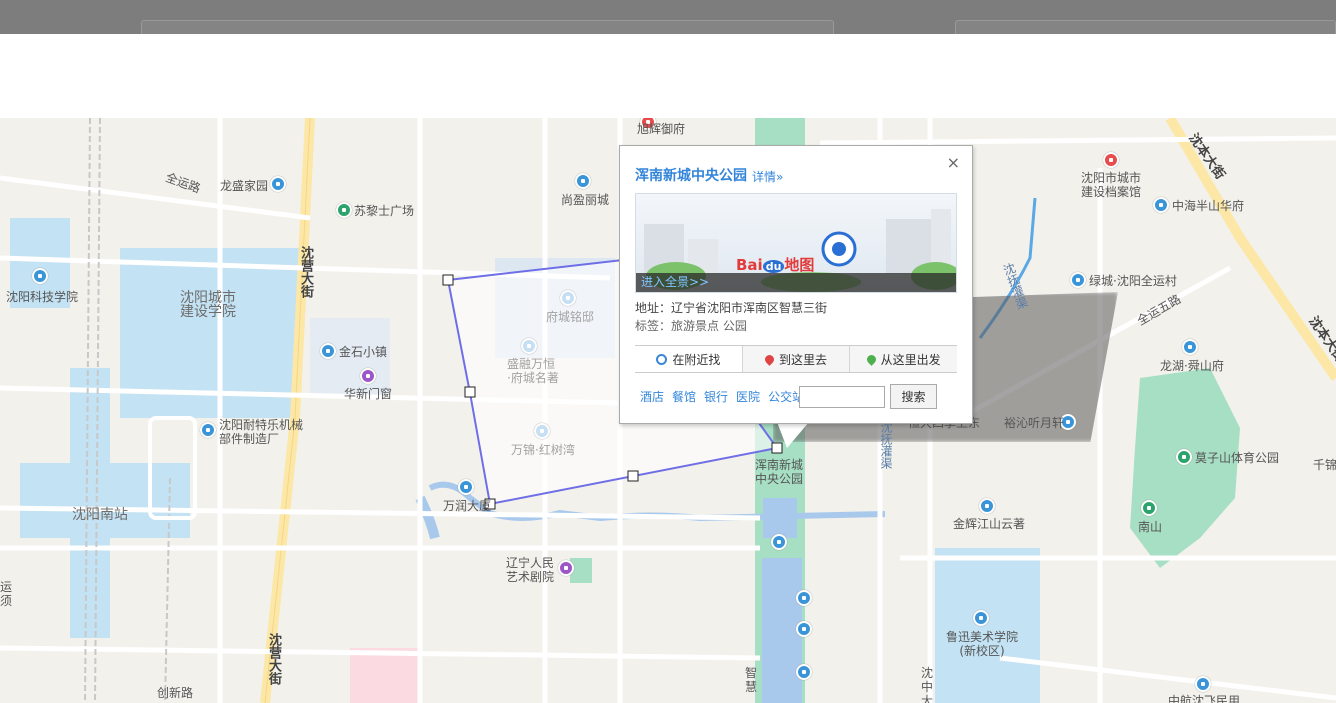  What do you see at coordinates (982, 644) in the screenshot?
I see `poi-label-luxun: 鲁迅美术学院 (新校区)` at bounding box center [982, 644].